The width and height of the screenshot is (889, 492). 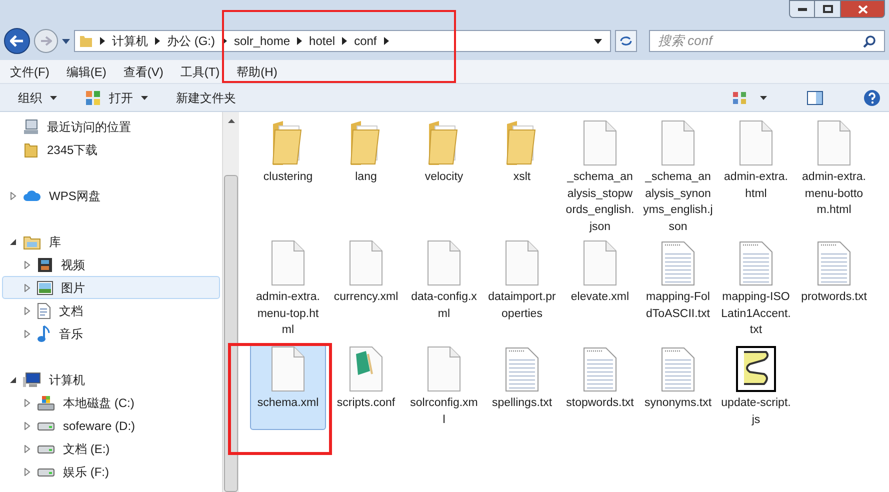 I want to click on file-item: schema.xml, so click(x=288, y=387).